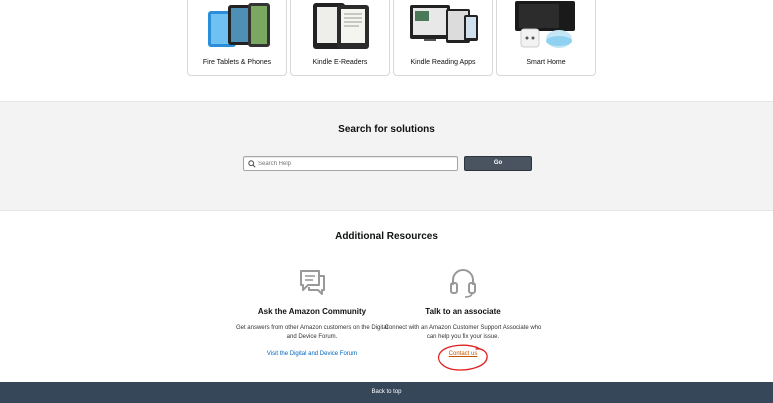 This screenshot has width=773, height=403. Describe the element at coordinates (443, 62) in the screenshot. I see `tile-label: Kindle Reading Apps` at that location.